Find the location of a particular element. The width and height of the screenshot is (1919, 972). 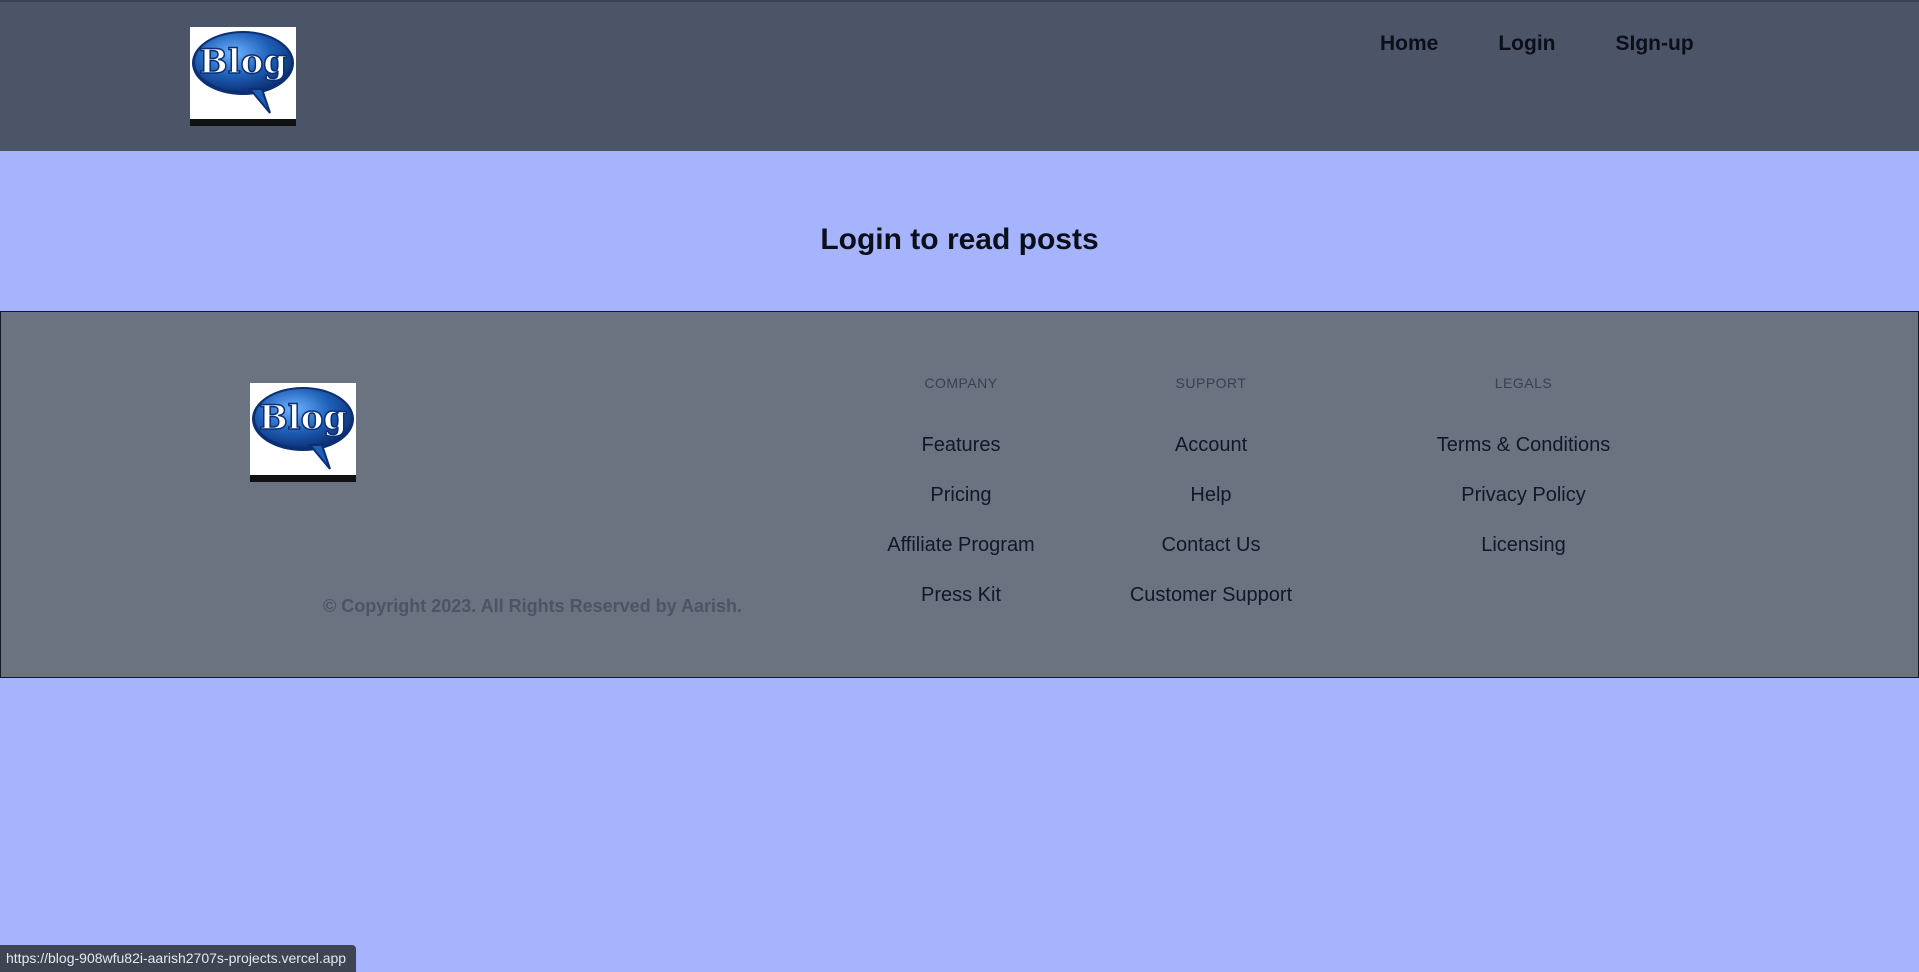

nav-login-link: Login is located at coordinates (1526, 44).